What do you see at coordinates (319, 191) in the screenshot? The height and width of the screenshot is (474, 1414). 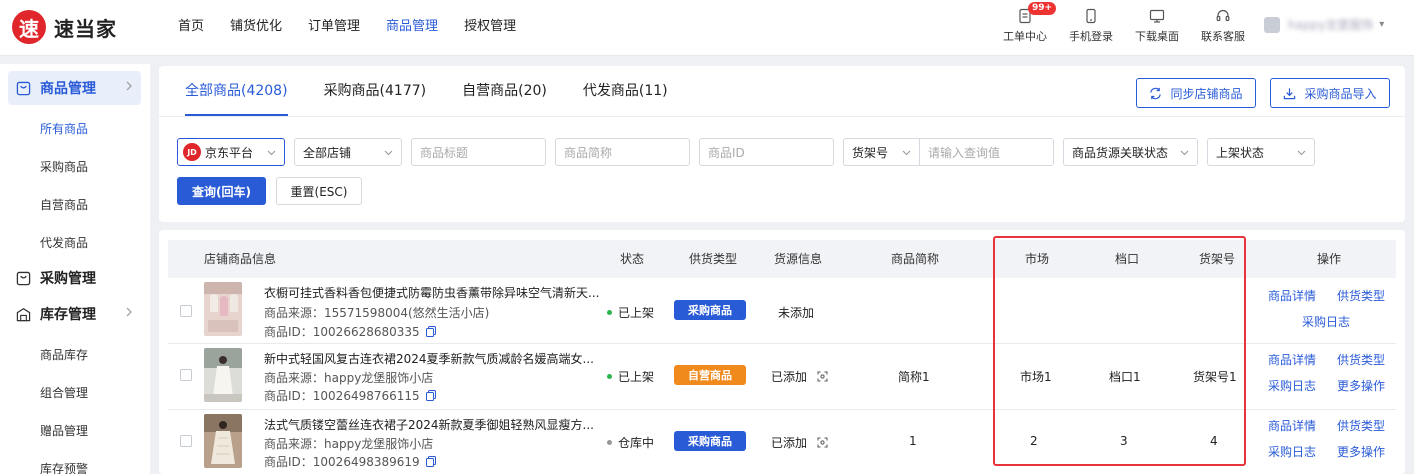 I see `reset-button: 重置(ESC)` at bounding box center [319, 191].